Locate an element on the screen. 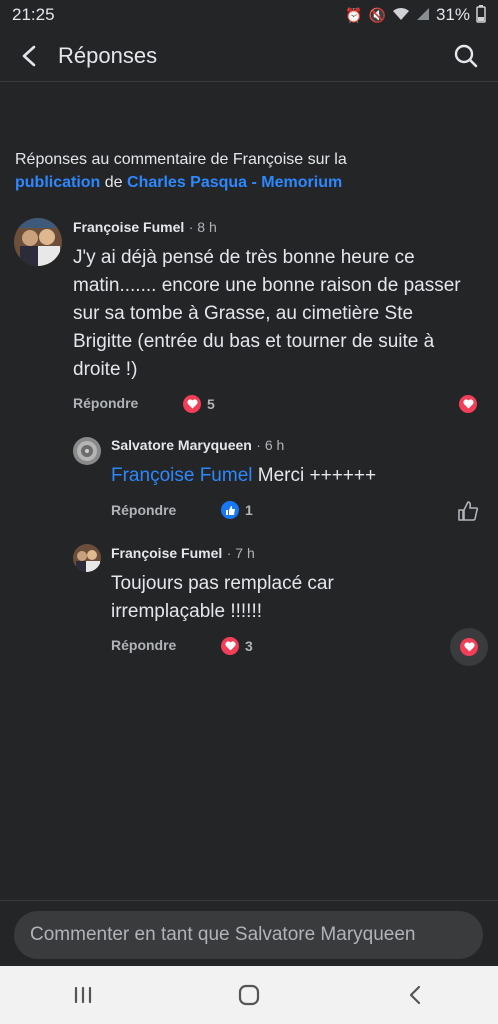  system-nav-bar is located at coordinates (249, 995).